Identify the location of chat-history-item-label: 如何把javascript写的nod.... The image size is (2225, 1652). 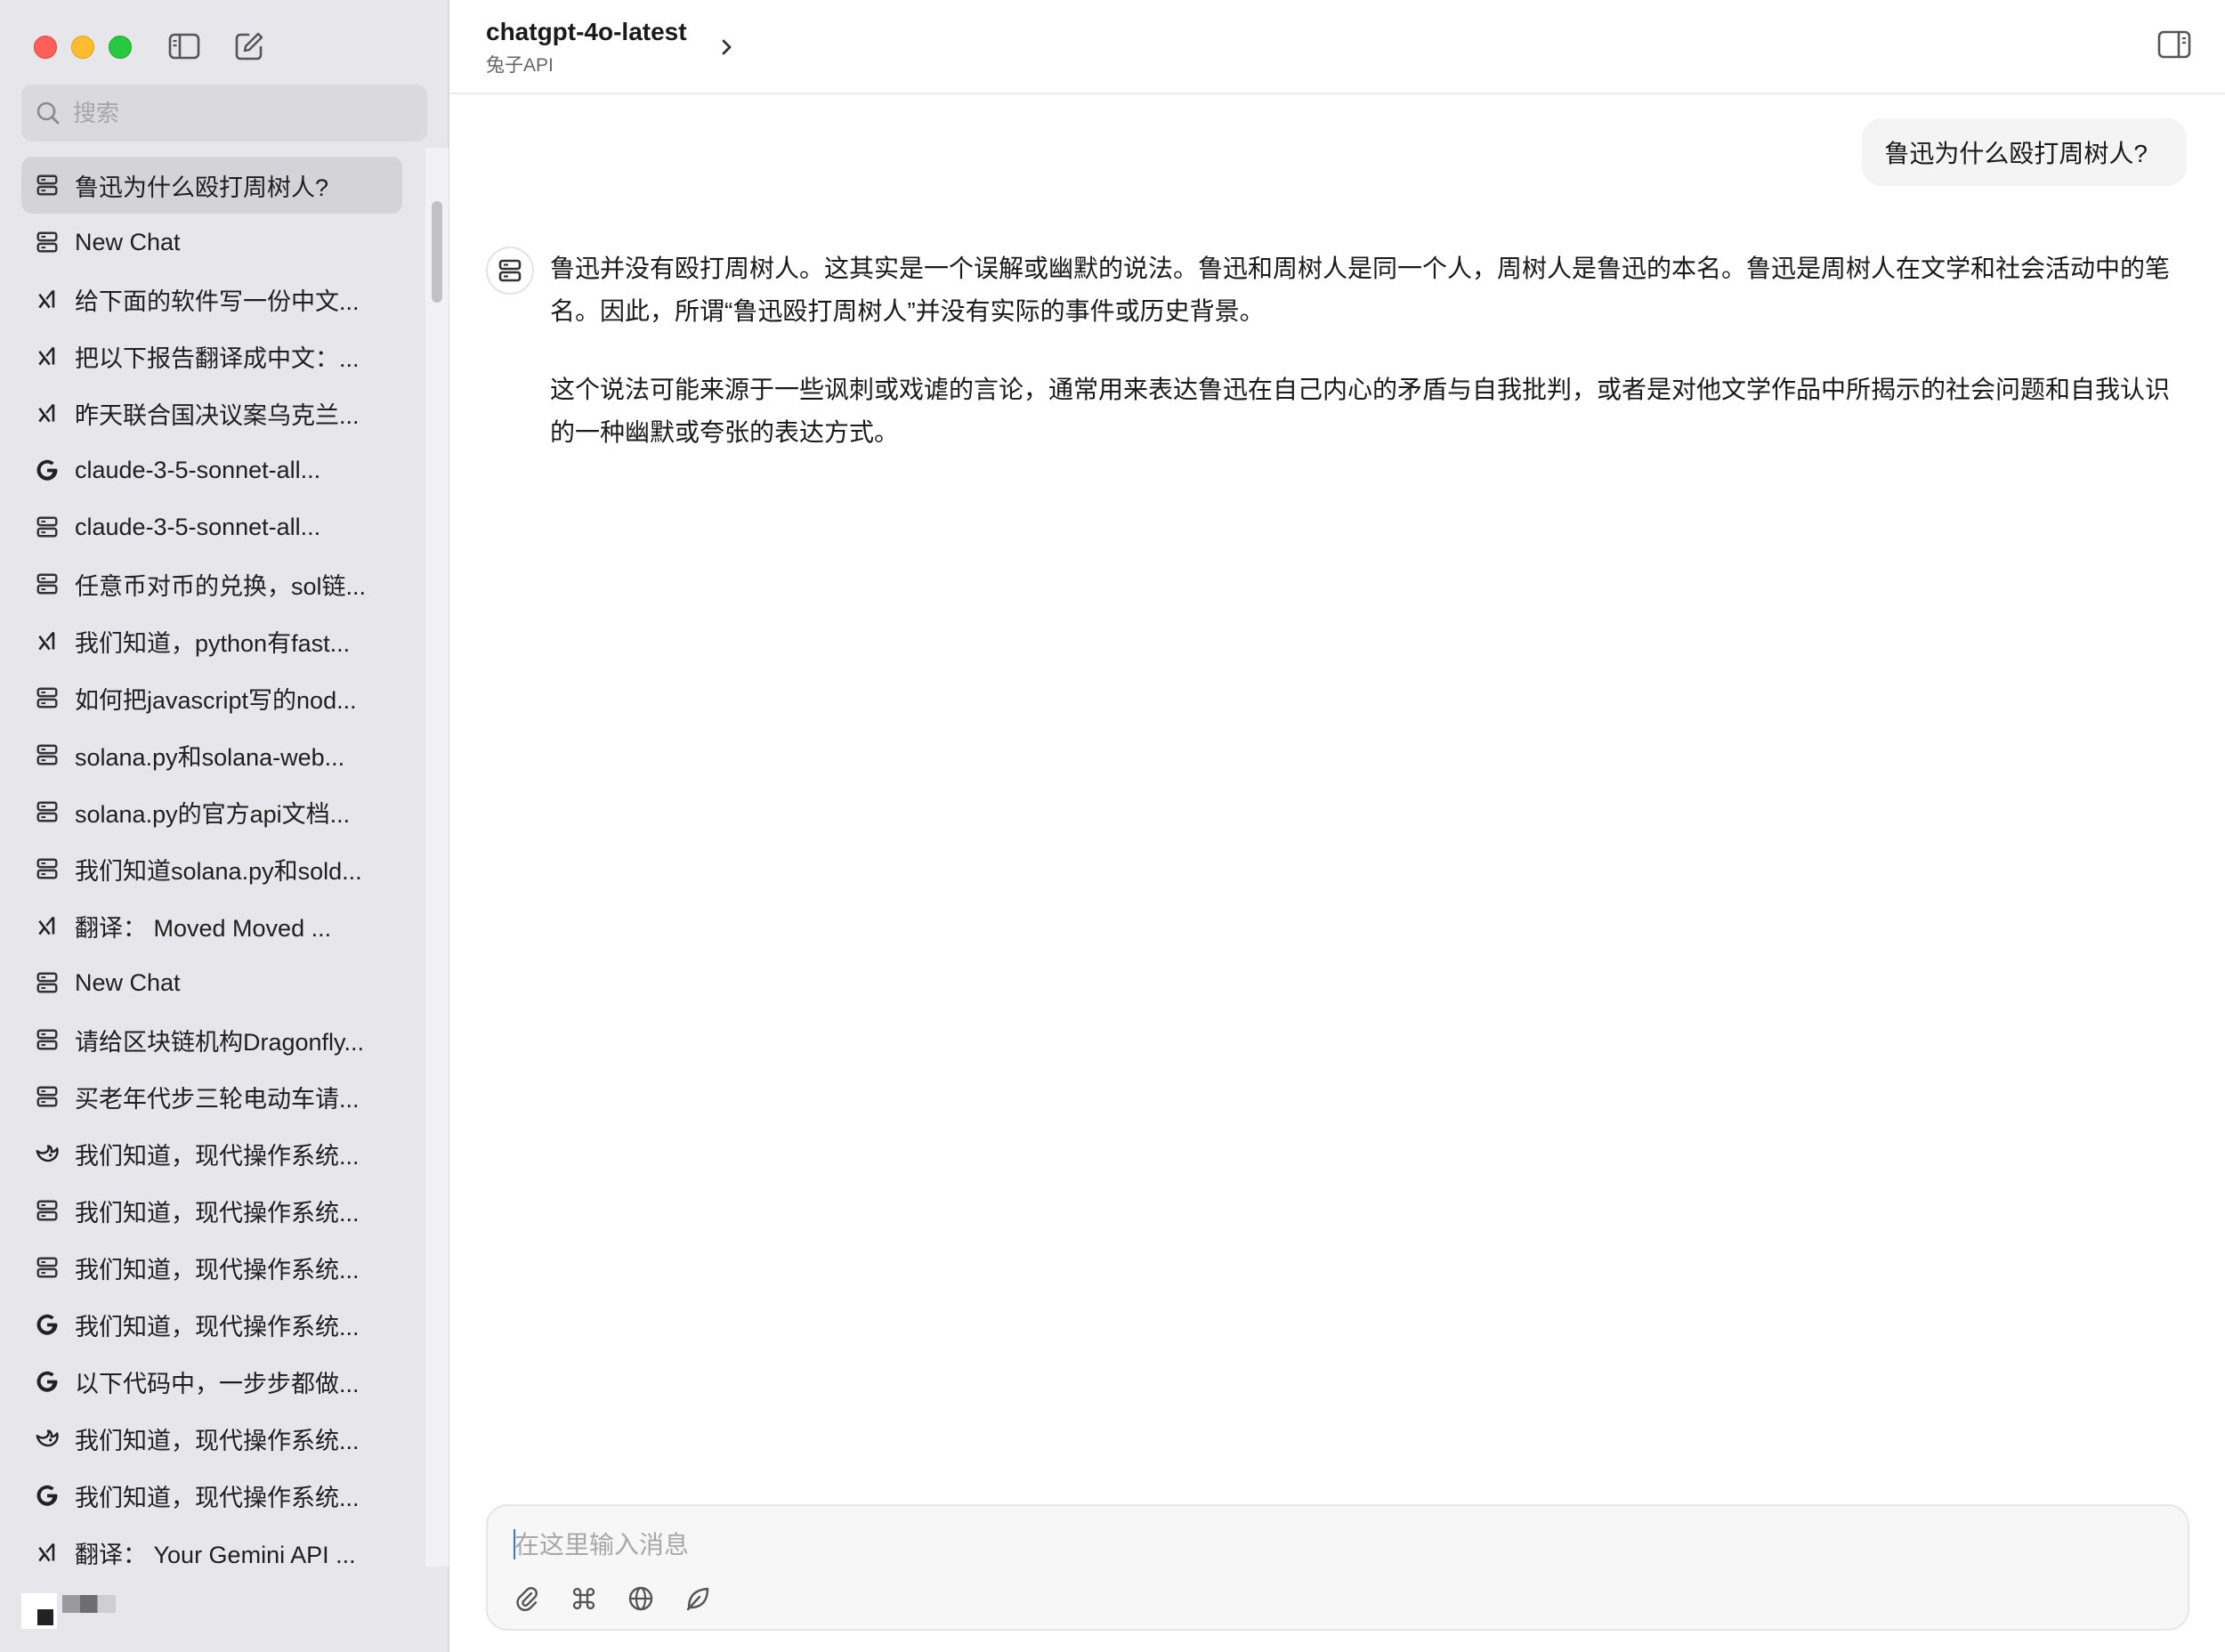
(216, 700).